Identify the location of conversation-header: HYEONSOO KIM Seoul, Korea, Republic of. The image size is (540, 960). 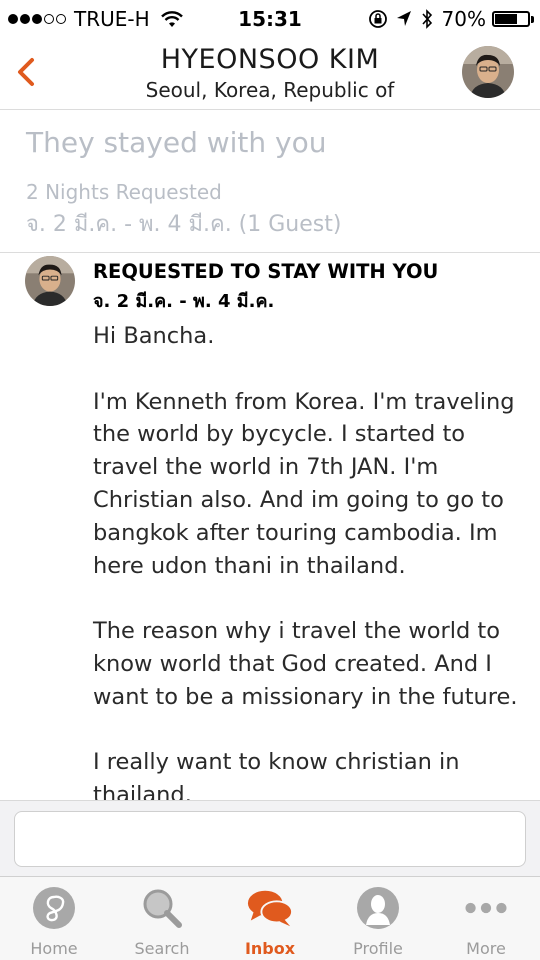
(270, 75).